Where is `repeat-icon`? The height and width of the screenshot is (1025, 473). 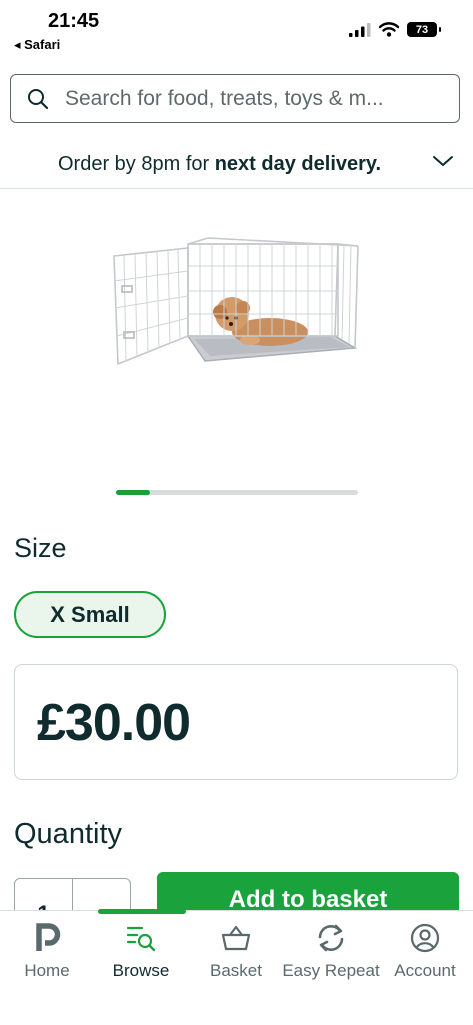
repeat-icon is located at coordinates (331, 938).